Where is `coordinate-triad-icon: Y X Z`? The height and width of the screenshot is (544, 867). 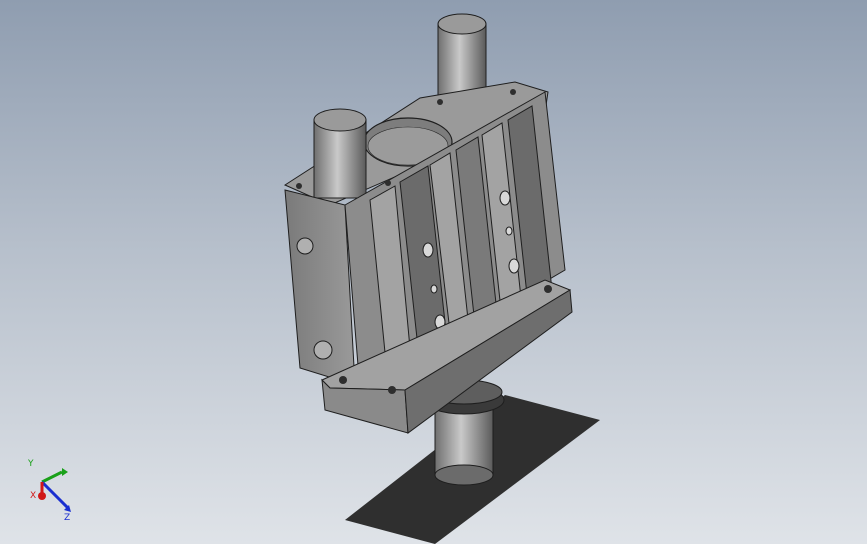
coordinate-triad-icon: Y X Z is located at coordinates (53, 487).